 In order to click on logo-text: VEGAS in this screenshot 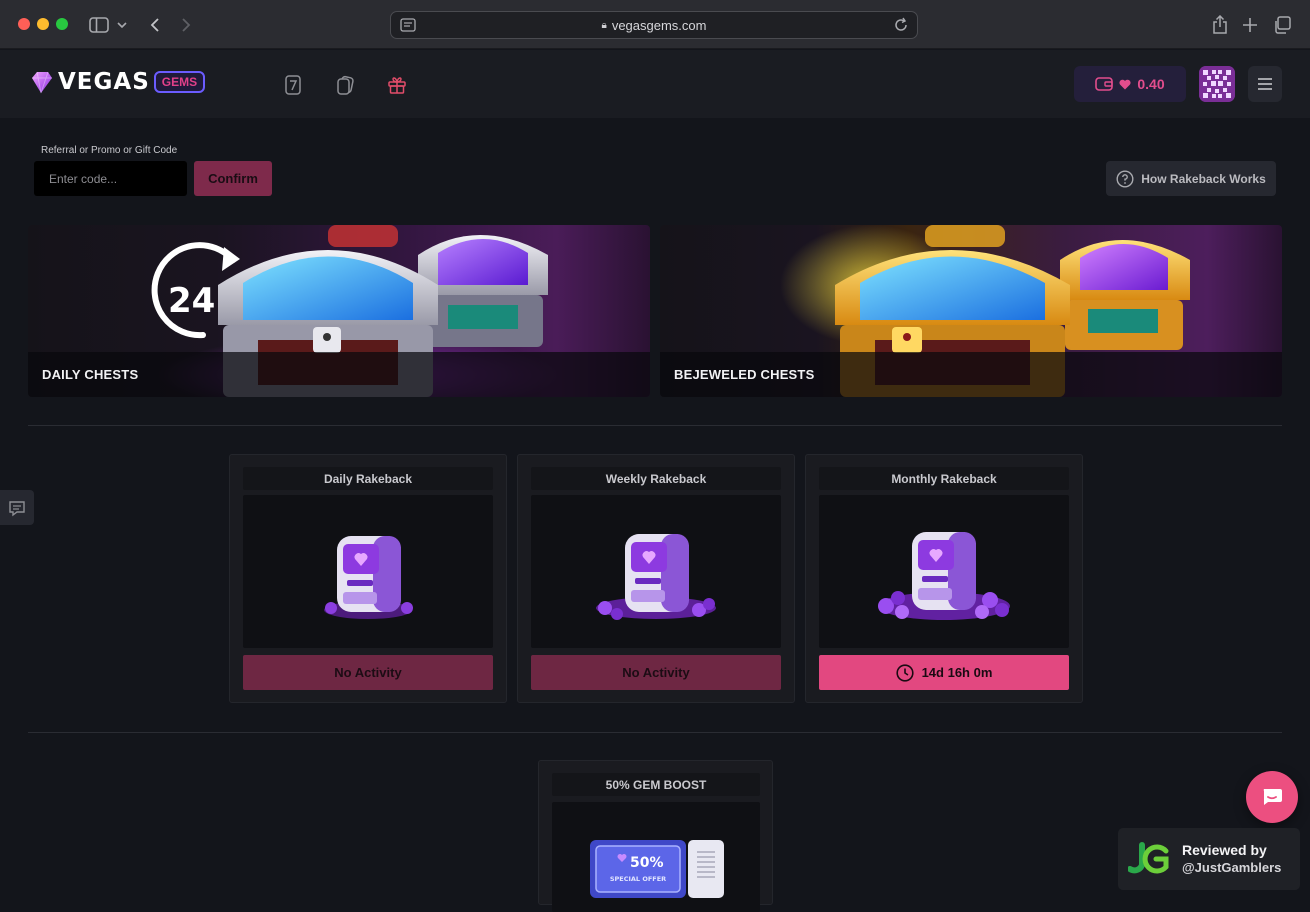, I will do `click(104, 82)`.